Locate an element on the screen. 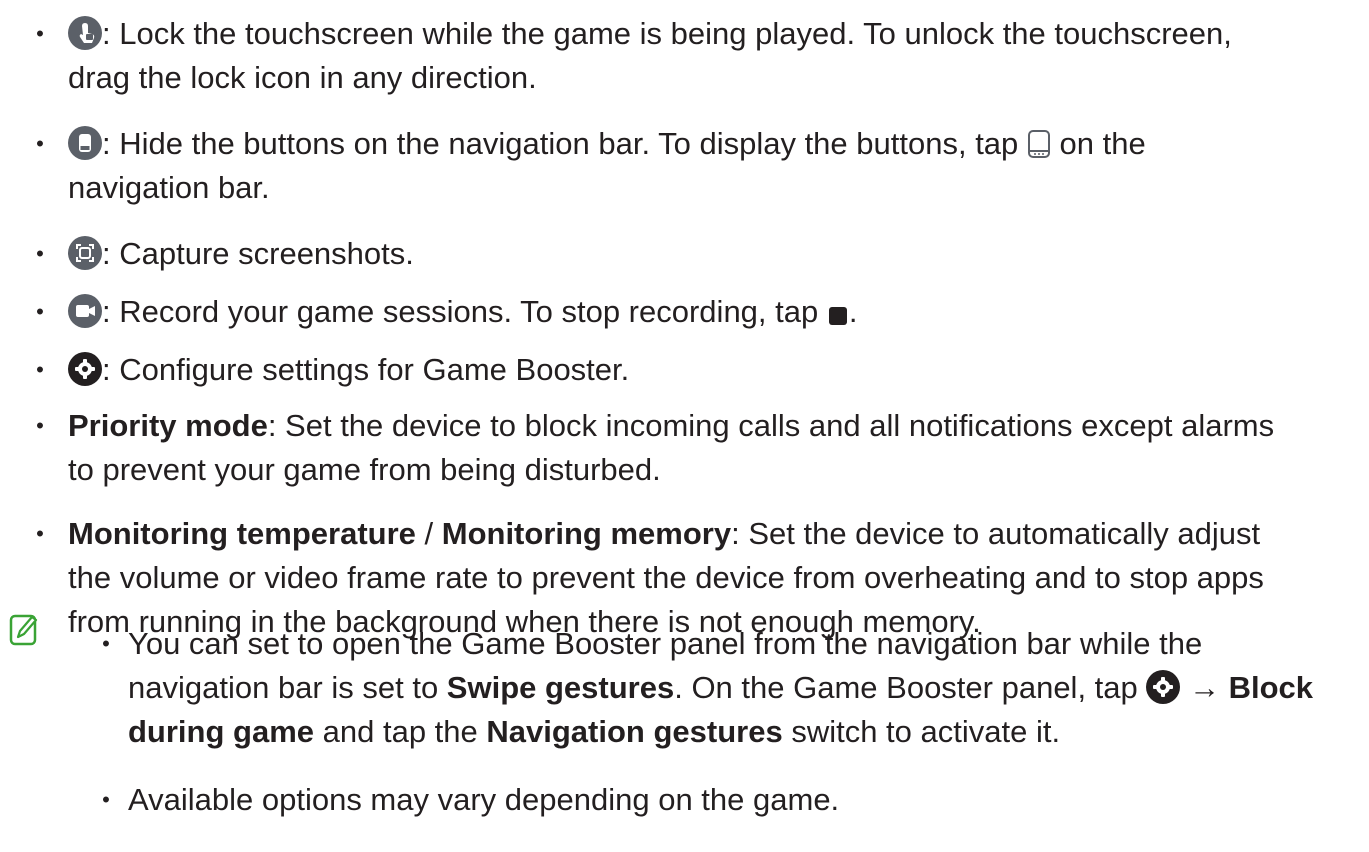  note-pencil-icon is located at coordinates (24, 634).